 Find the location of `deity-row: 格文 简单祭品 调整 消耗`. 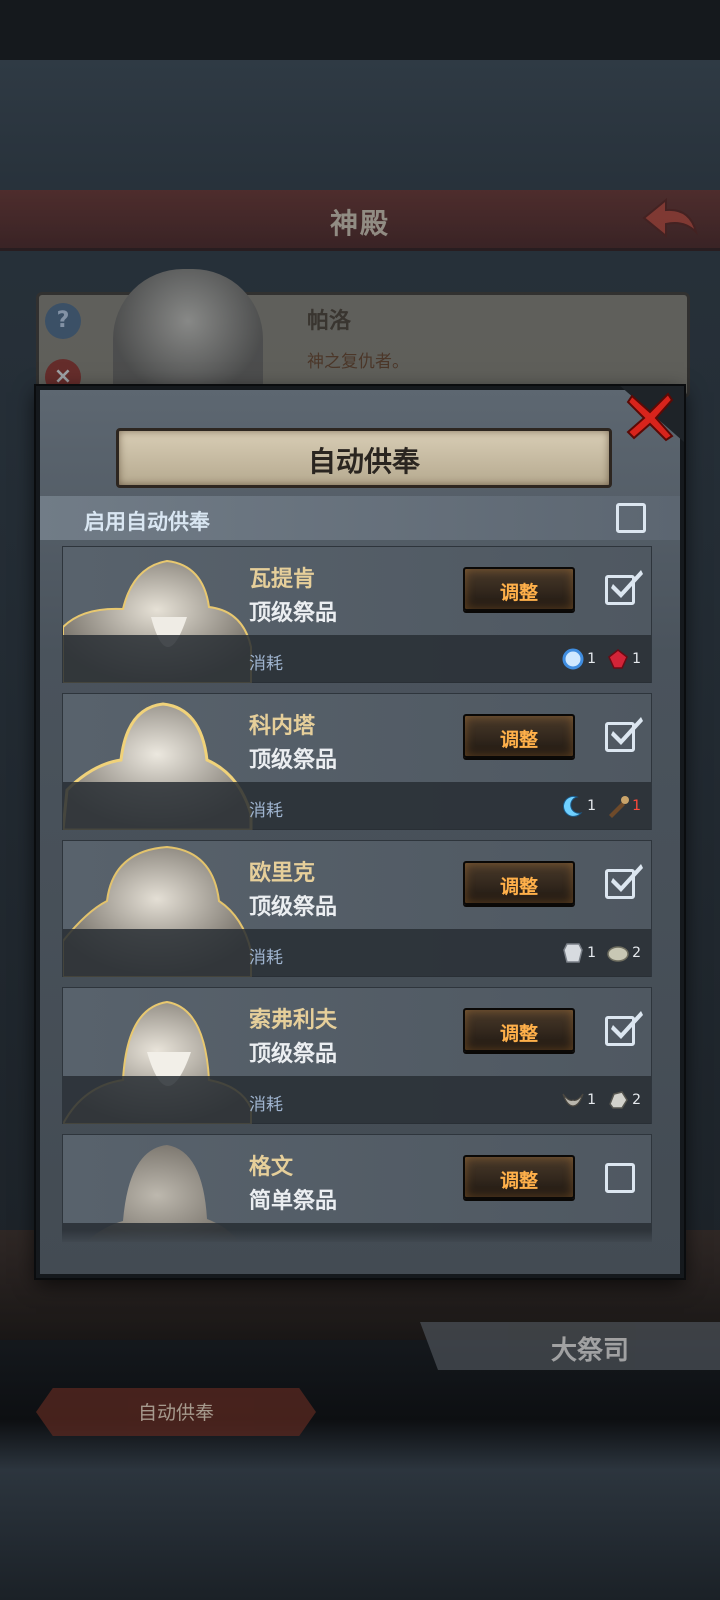

deity-row: 格文 简单祭品 调整 消耗 is located at coordinates (357, 1188).